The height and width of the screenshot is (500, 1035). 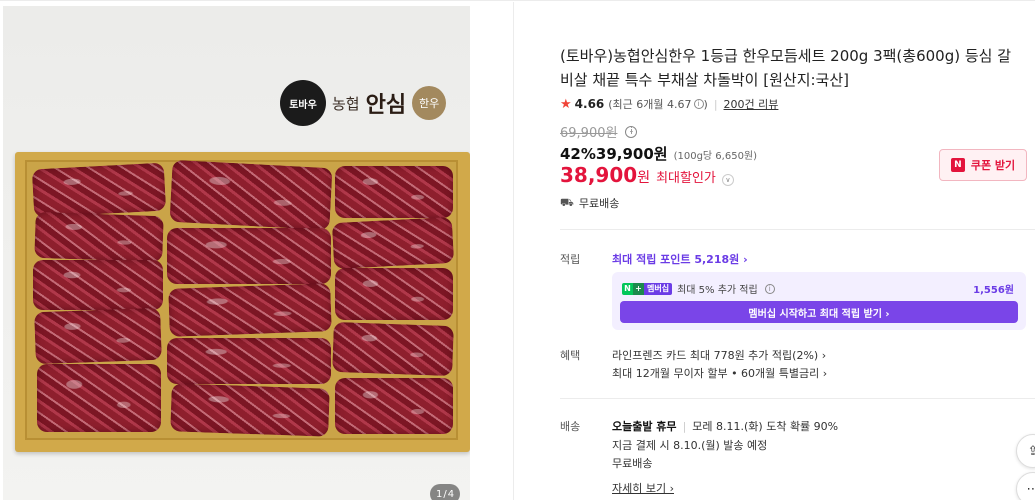 I want to click on brand-main: 안심, so click(x=386, y=105).